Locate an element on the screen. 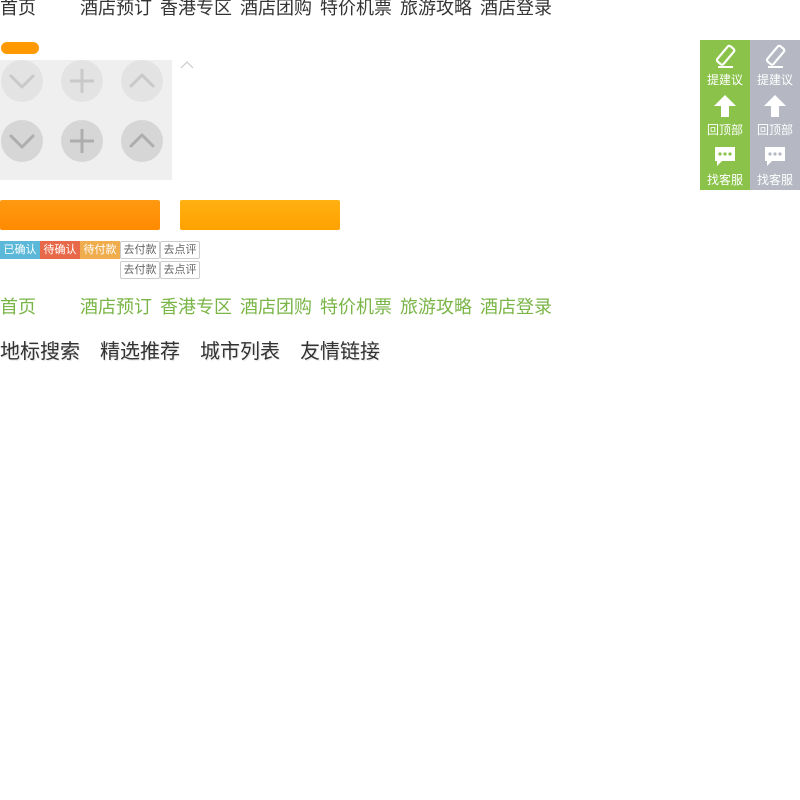 This screenshot has width=800, height=800. plus-button is located at coordinates (82, 141).